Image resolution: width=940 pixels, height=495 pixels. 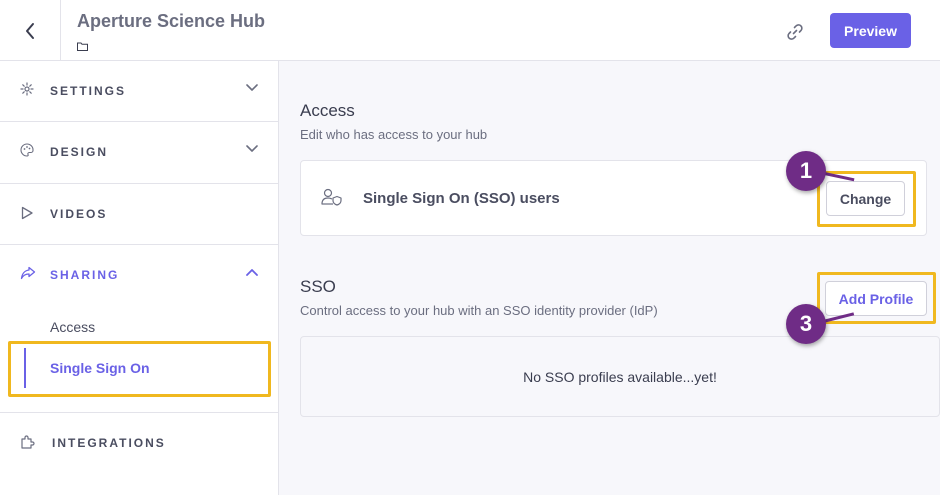 I want to click on user-shield-icon, so click(x=331, y=197).